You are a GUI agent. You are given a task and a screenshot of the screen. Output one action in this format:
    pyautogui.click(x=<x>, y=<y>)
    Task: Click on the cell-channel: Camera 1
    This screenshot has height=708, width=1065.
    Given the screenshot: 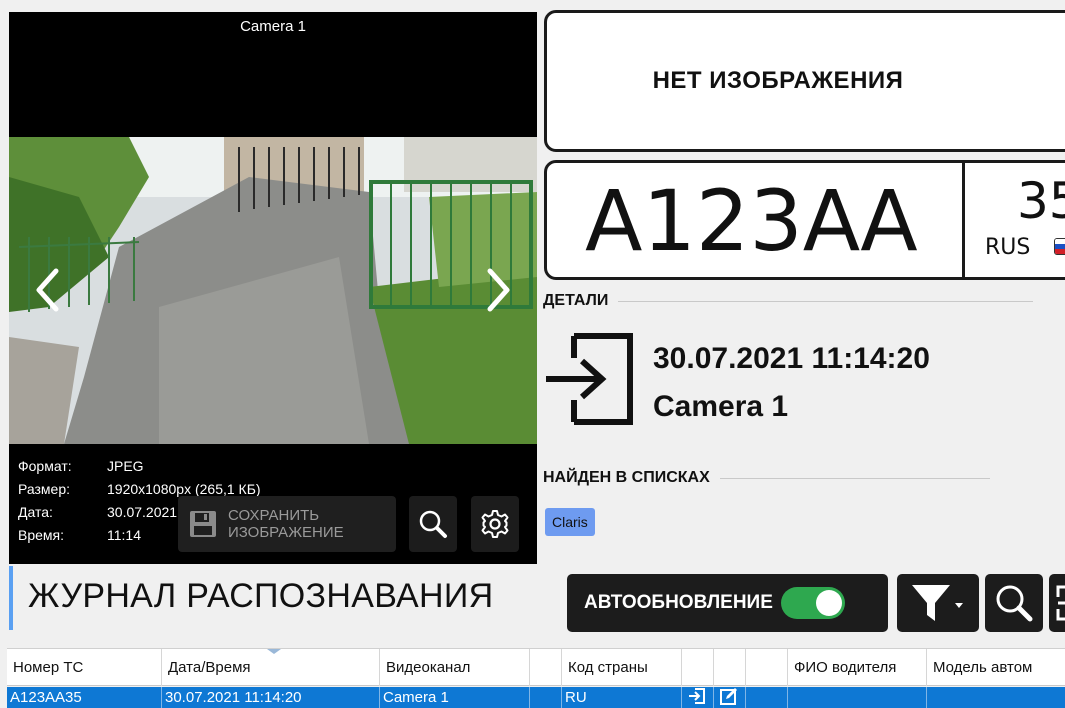 What is the action you would take?
    pyautogui.click(x=455, y=697)
    